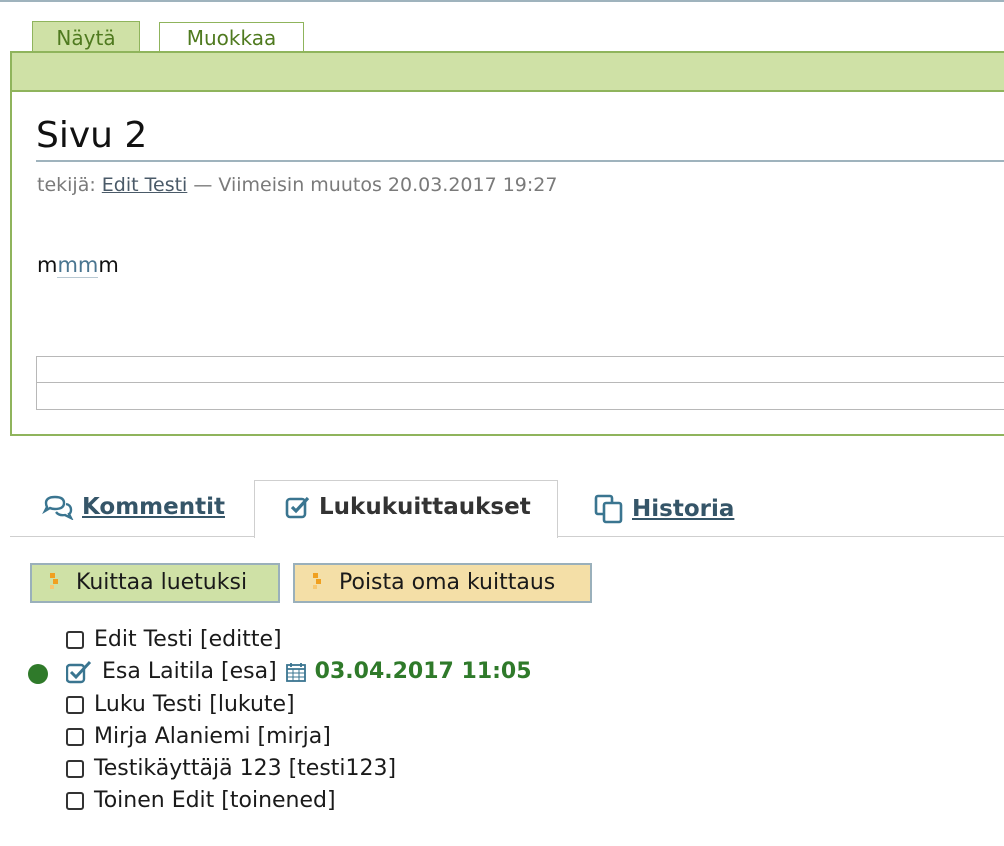  Describe the element at coordinates (295, 672) in the screenshot. I see `calendar-icon` at that location.